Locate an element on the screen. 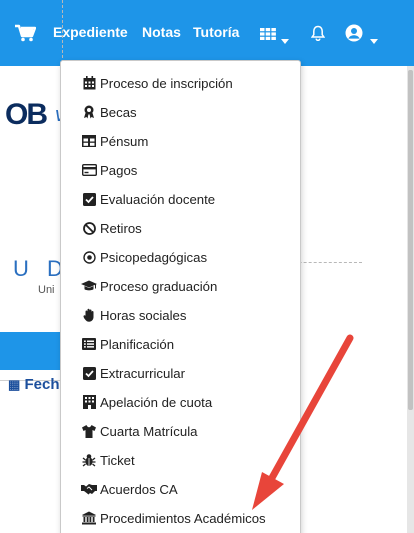 The width and height of the screenshot is (414, 533). menu-item-proceso-graduacion: Proceso graduación is located at coordinates (149, 286).